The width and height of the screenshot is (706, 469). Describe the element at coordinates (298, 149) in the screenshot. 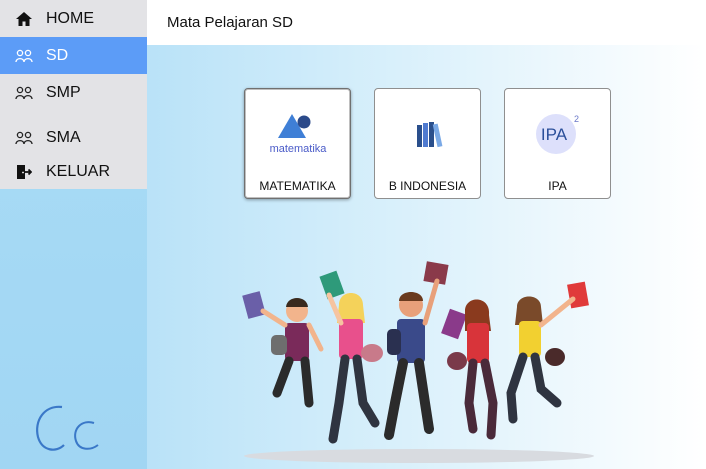

I see `matematika-logo-text: matematika` at that location.